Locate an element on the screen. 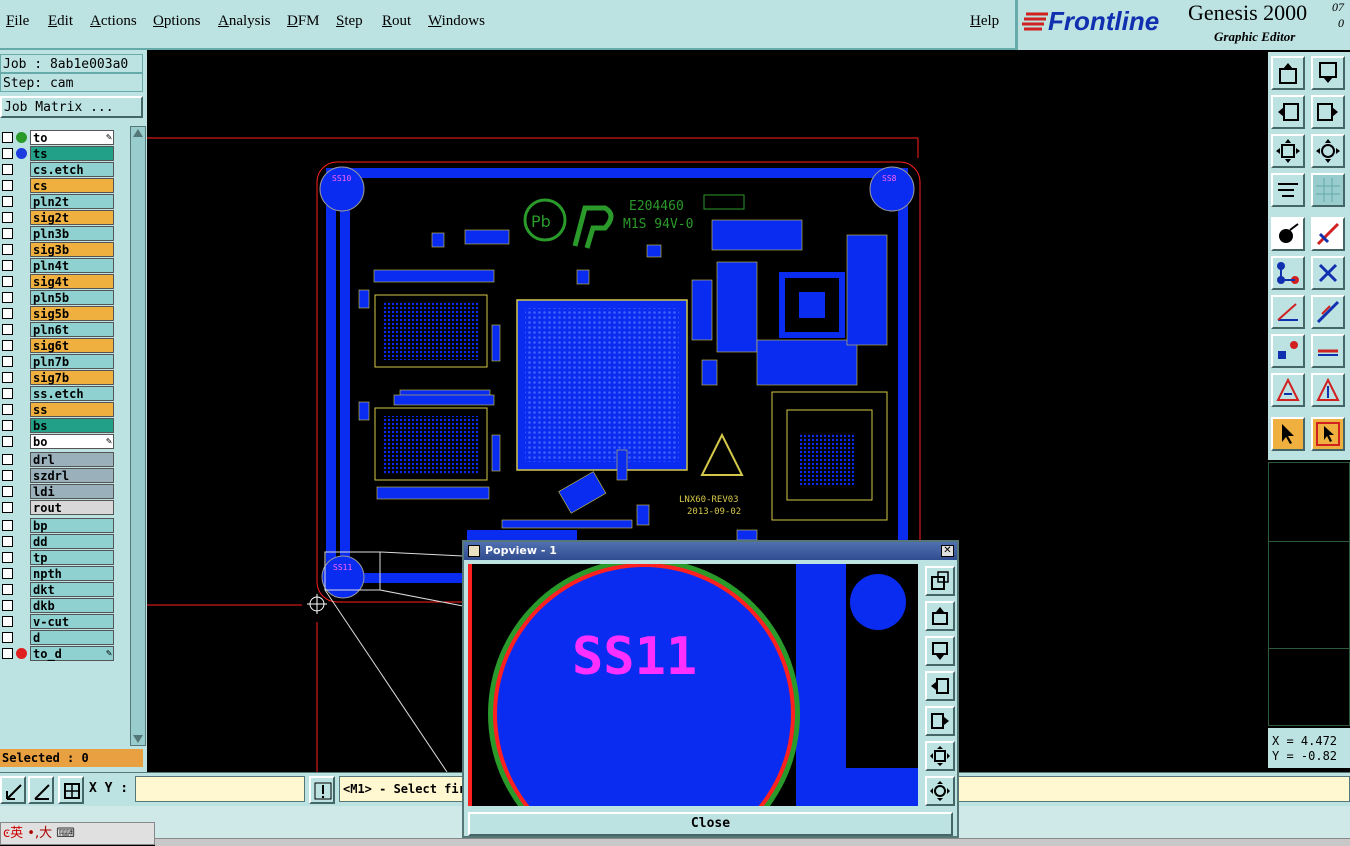  snap-button is located at coordinates (1288, 351).